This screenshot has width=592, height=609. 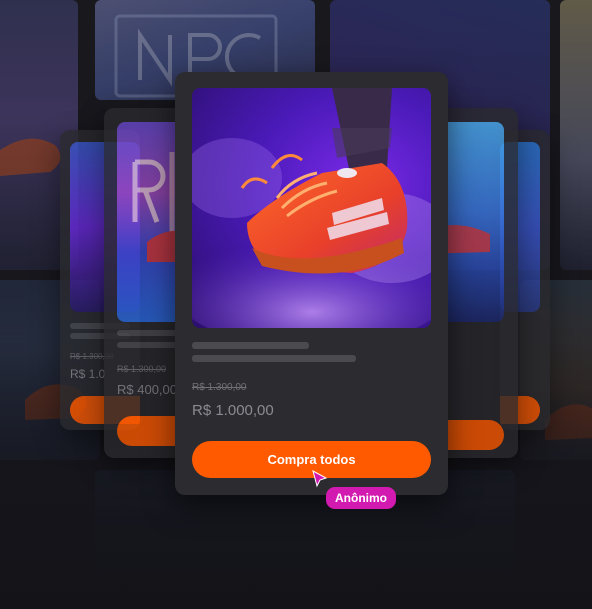 I want to click on price: R$ 1.000,00, so click(x=233, y=410).